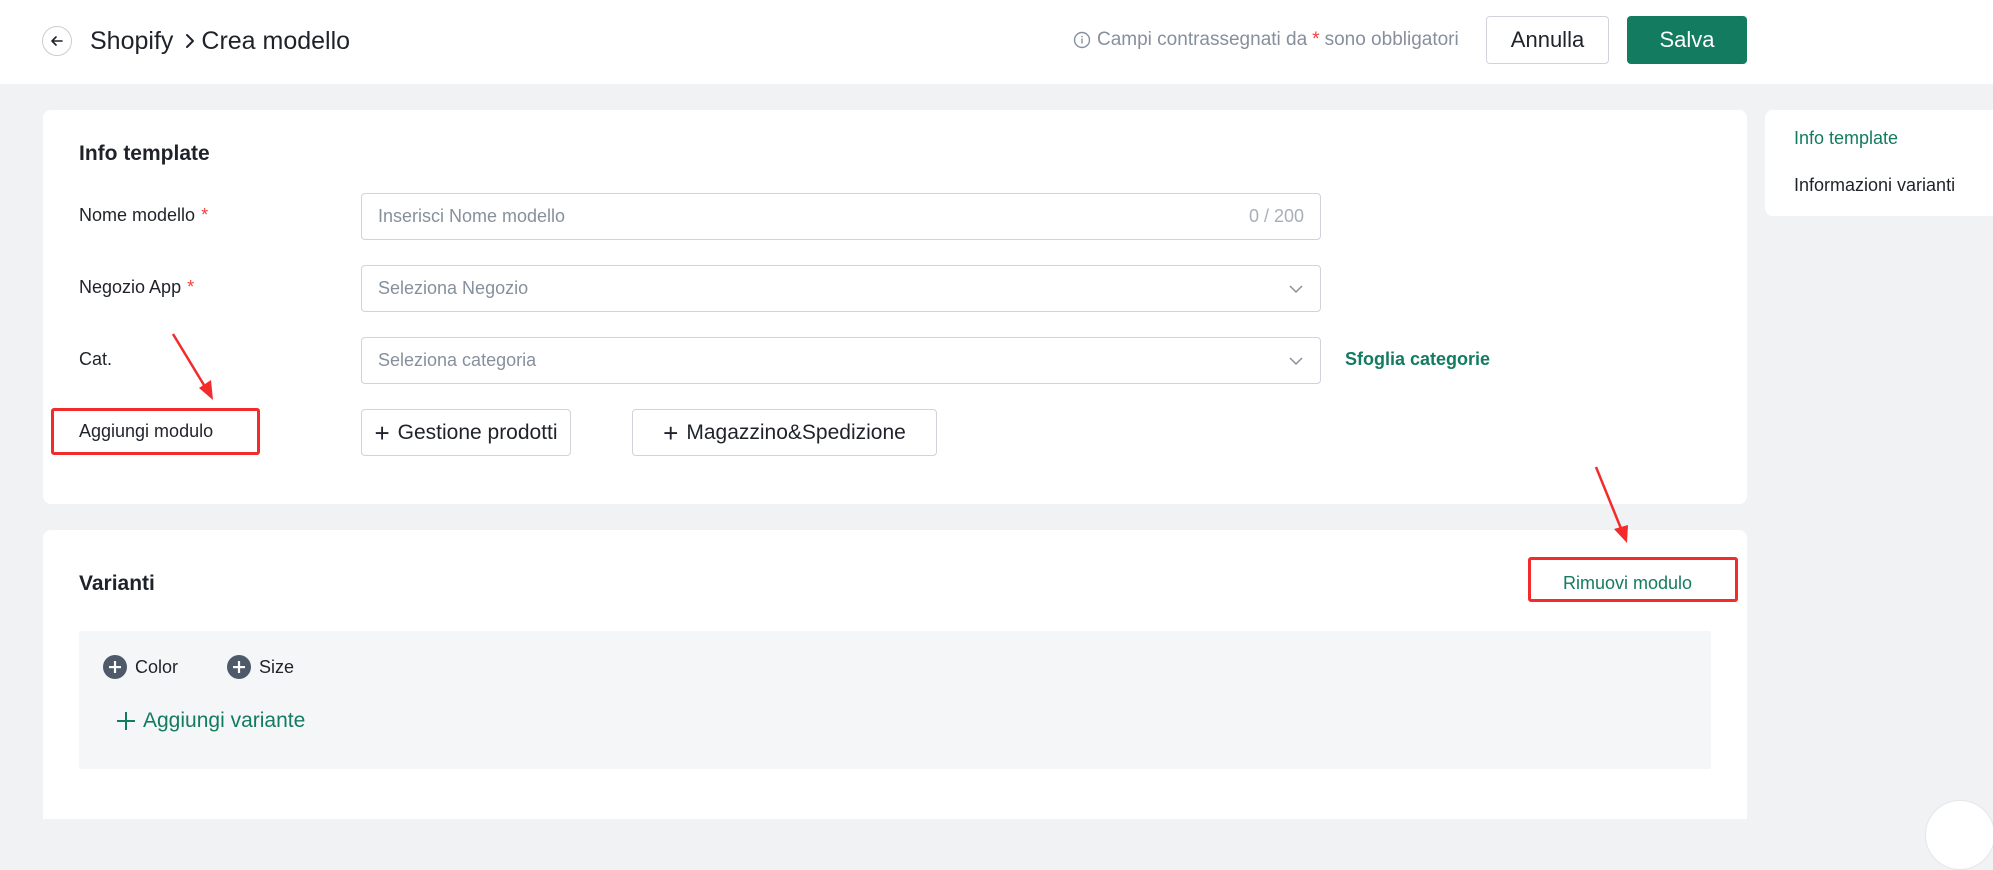 The height and width of the screenshot is (870, 1993). I want to click on store-field-label: Negozio App *, so click(136, 287).